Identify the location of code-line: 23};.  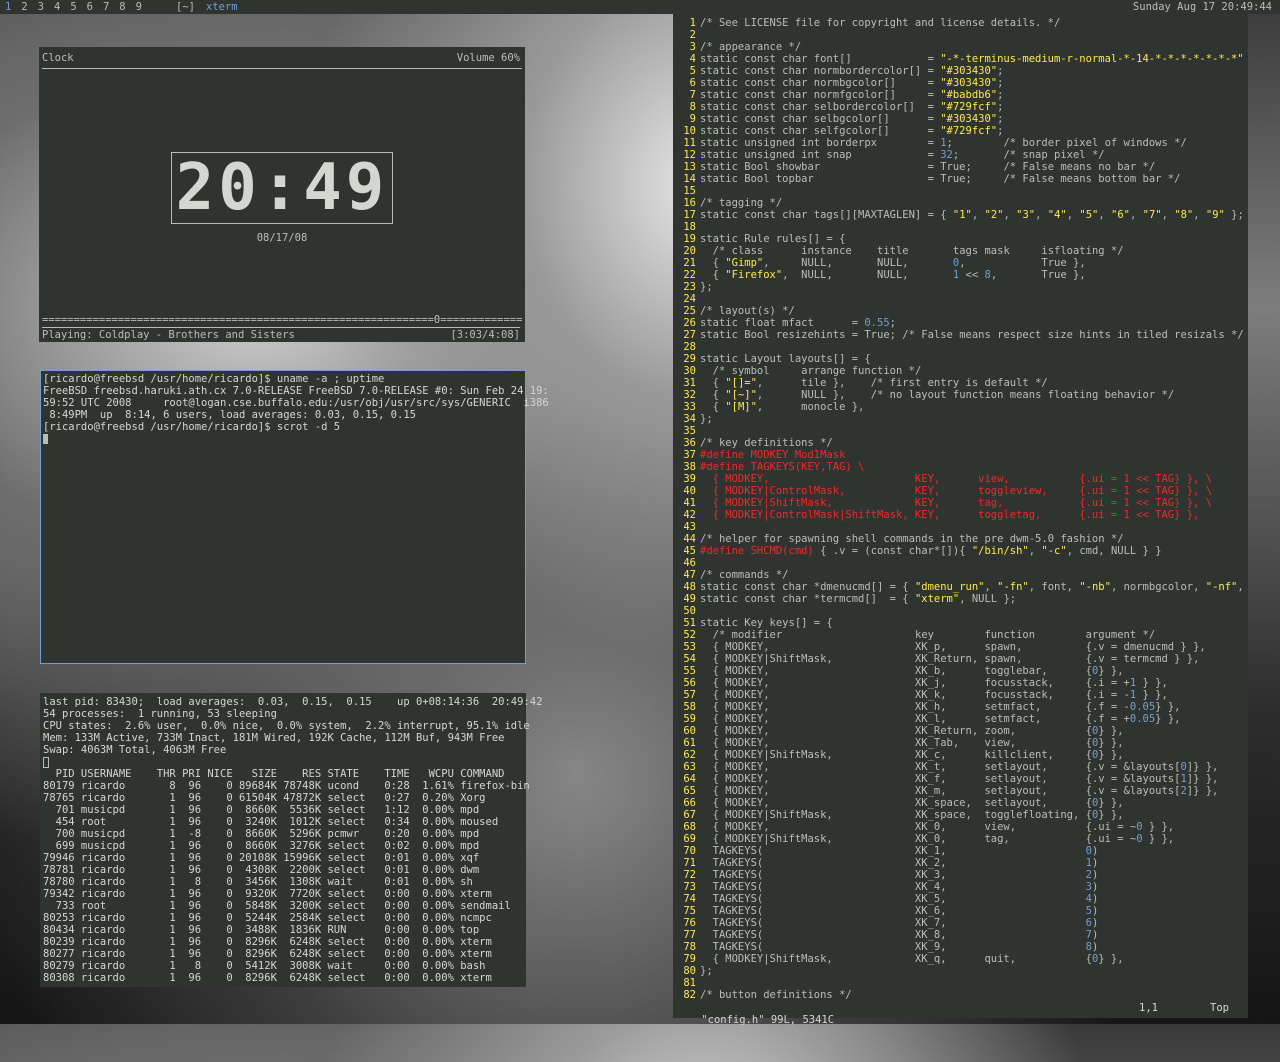
(960, 287).